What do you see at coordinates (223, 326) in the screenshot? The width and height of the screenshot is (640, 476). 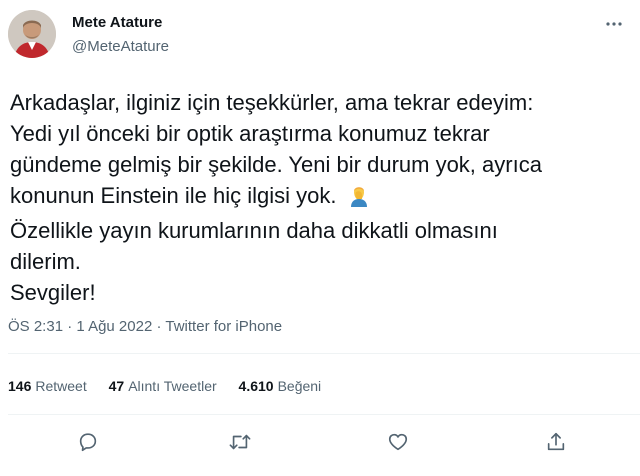 I see `tweet-source: Twitter for iPhone` at bounding box center [223, 326].